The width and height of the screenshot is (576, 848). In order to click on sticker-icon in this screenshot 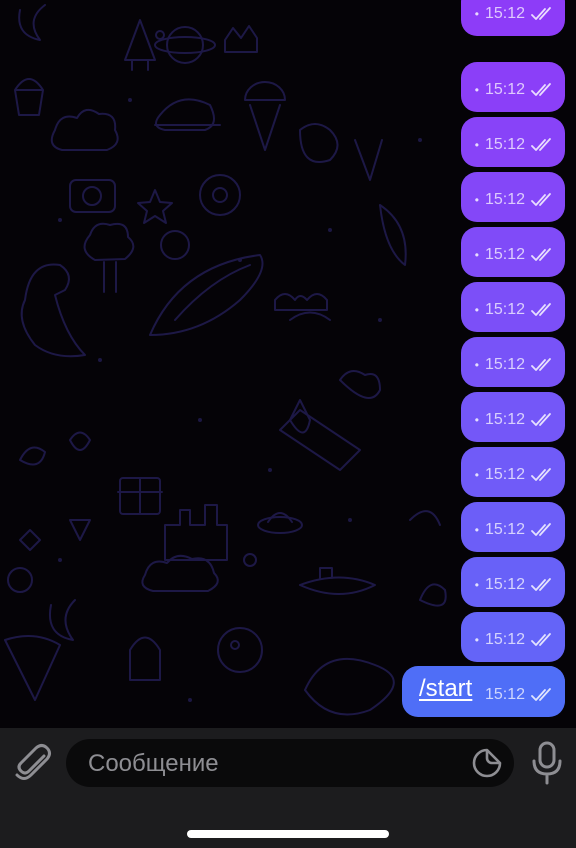, I will do `click(487, 763)`.